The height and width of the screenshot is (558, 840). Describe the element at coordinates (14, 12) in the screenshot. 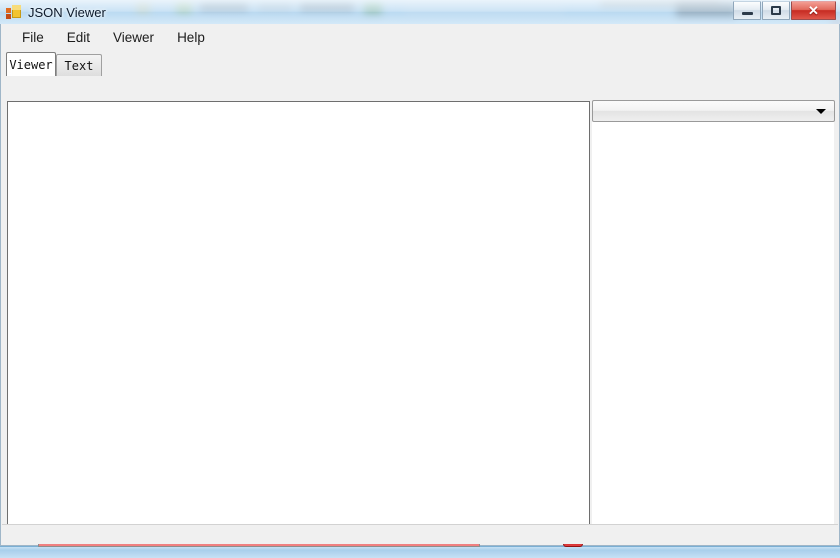

I see `app-icon` at that location.